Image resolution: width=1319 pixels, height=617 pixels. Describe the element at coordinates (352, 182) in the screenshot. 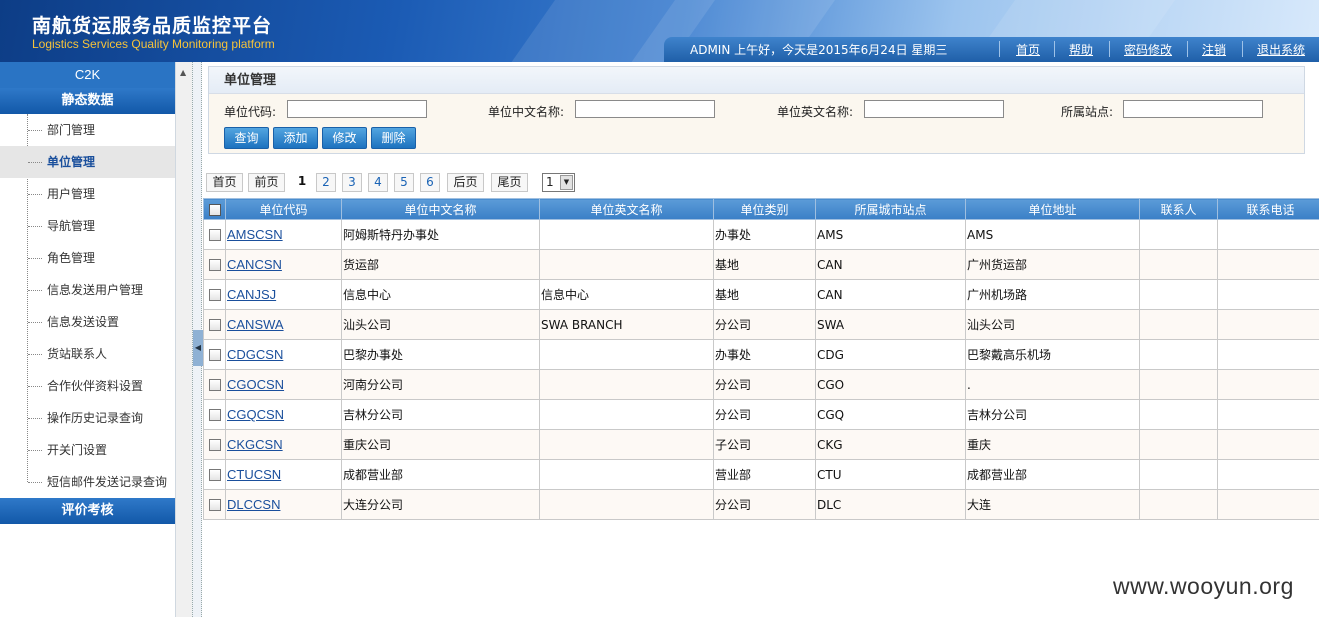

I see `page-3-button: 3` at that location.